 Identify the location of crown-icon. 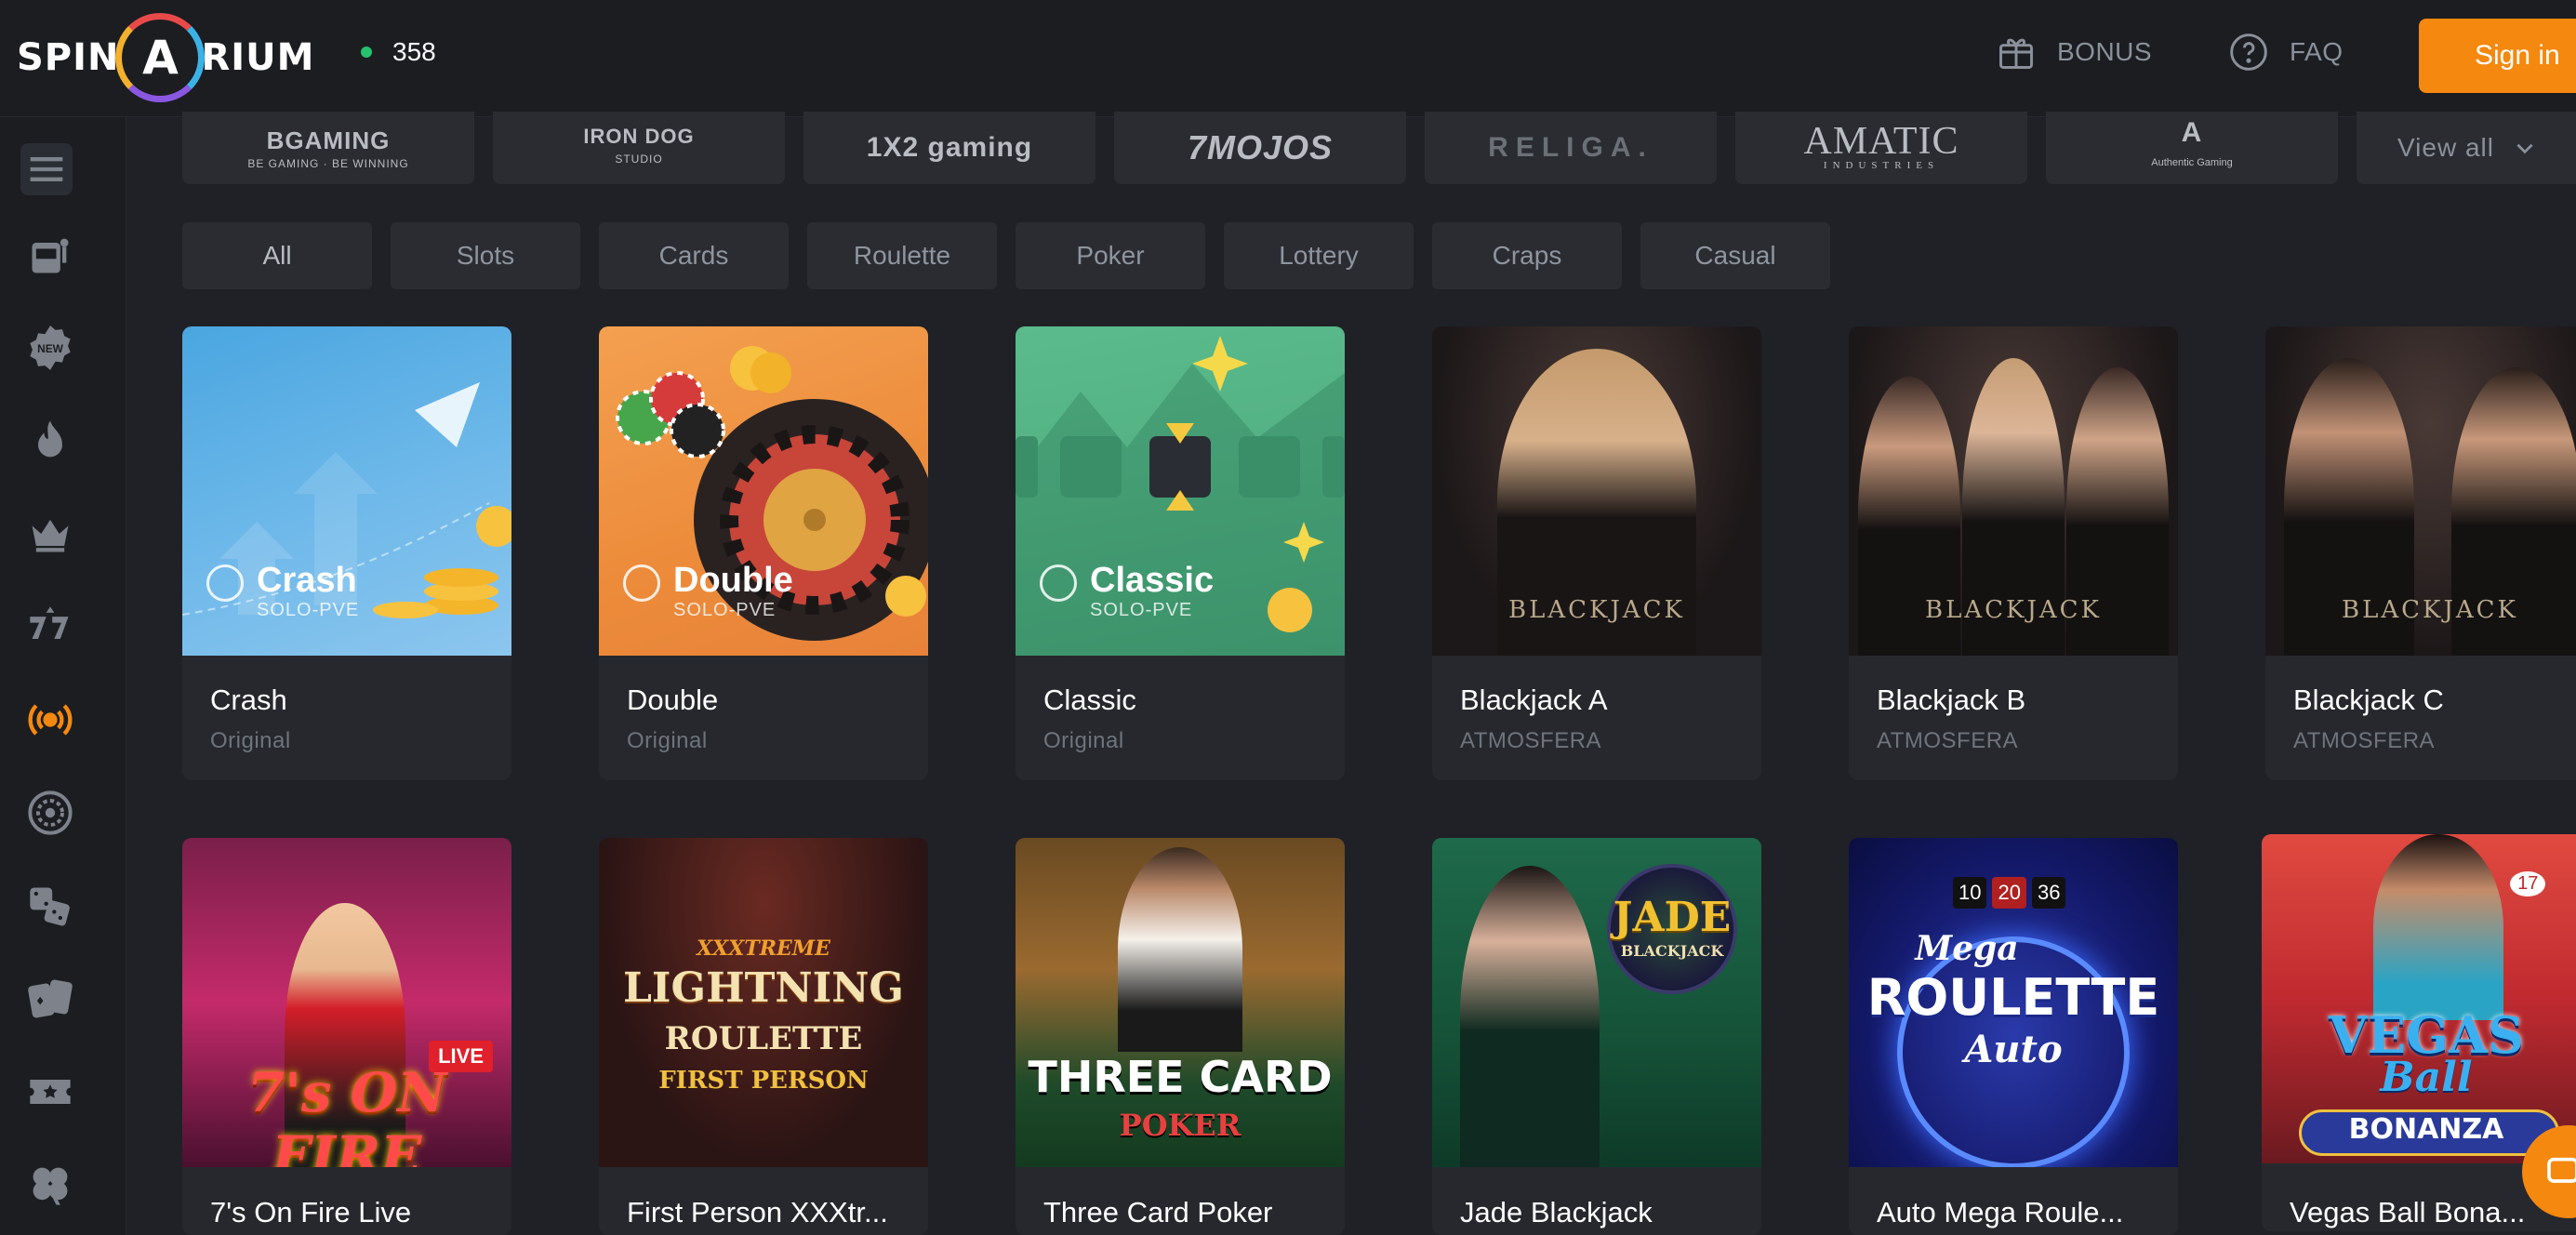
(50, 534).